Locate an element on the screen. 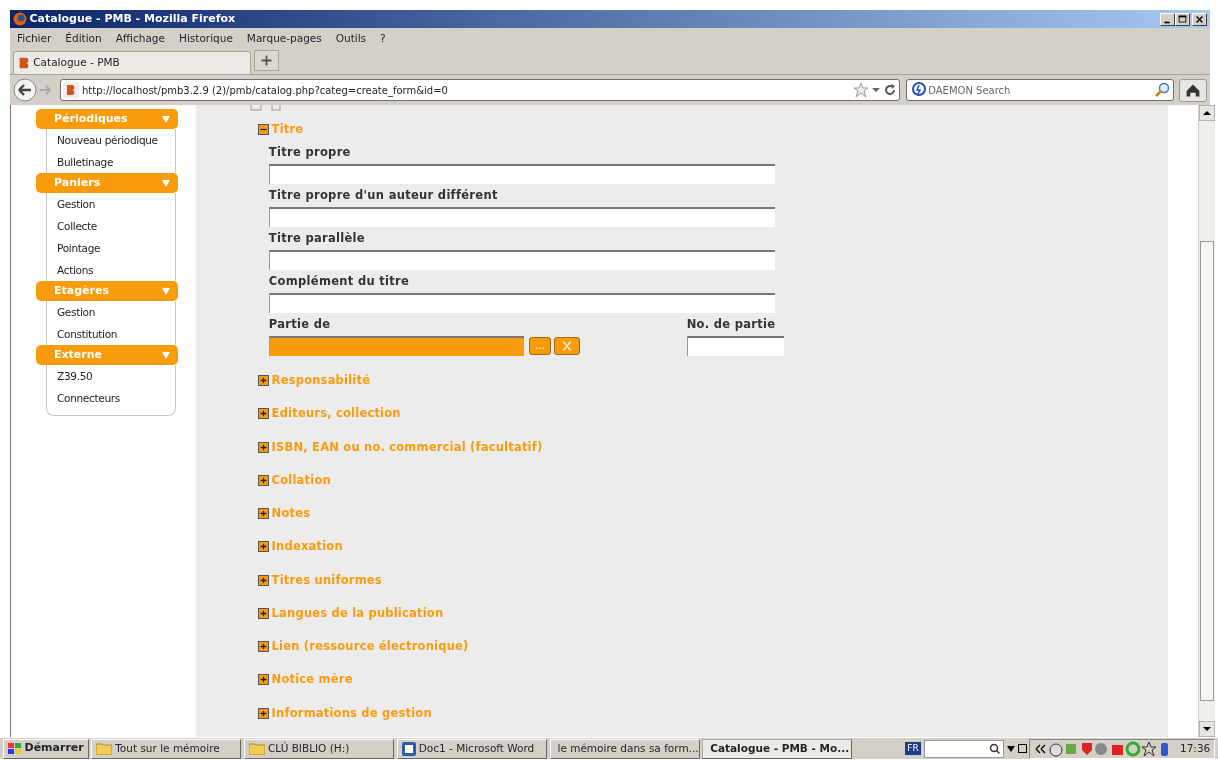 This screenshot has height=760, width=1218. menu-item: Outils is located at coordinates (351, 39).